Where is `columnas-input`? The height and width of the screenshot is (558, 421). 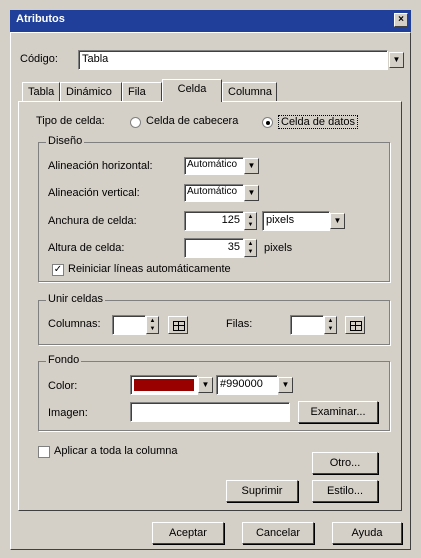 columnas-input is located at coordinates (129, 325).